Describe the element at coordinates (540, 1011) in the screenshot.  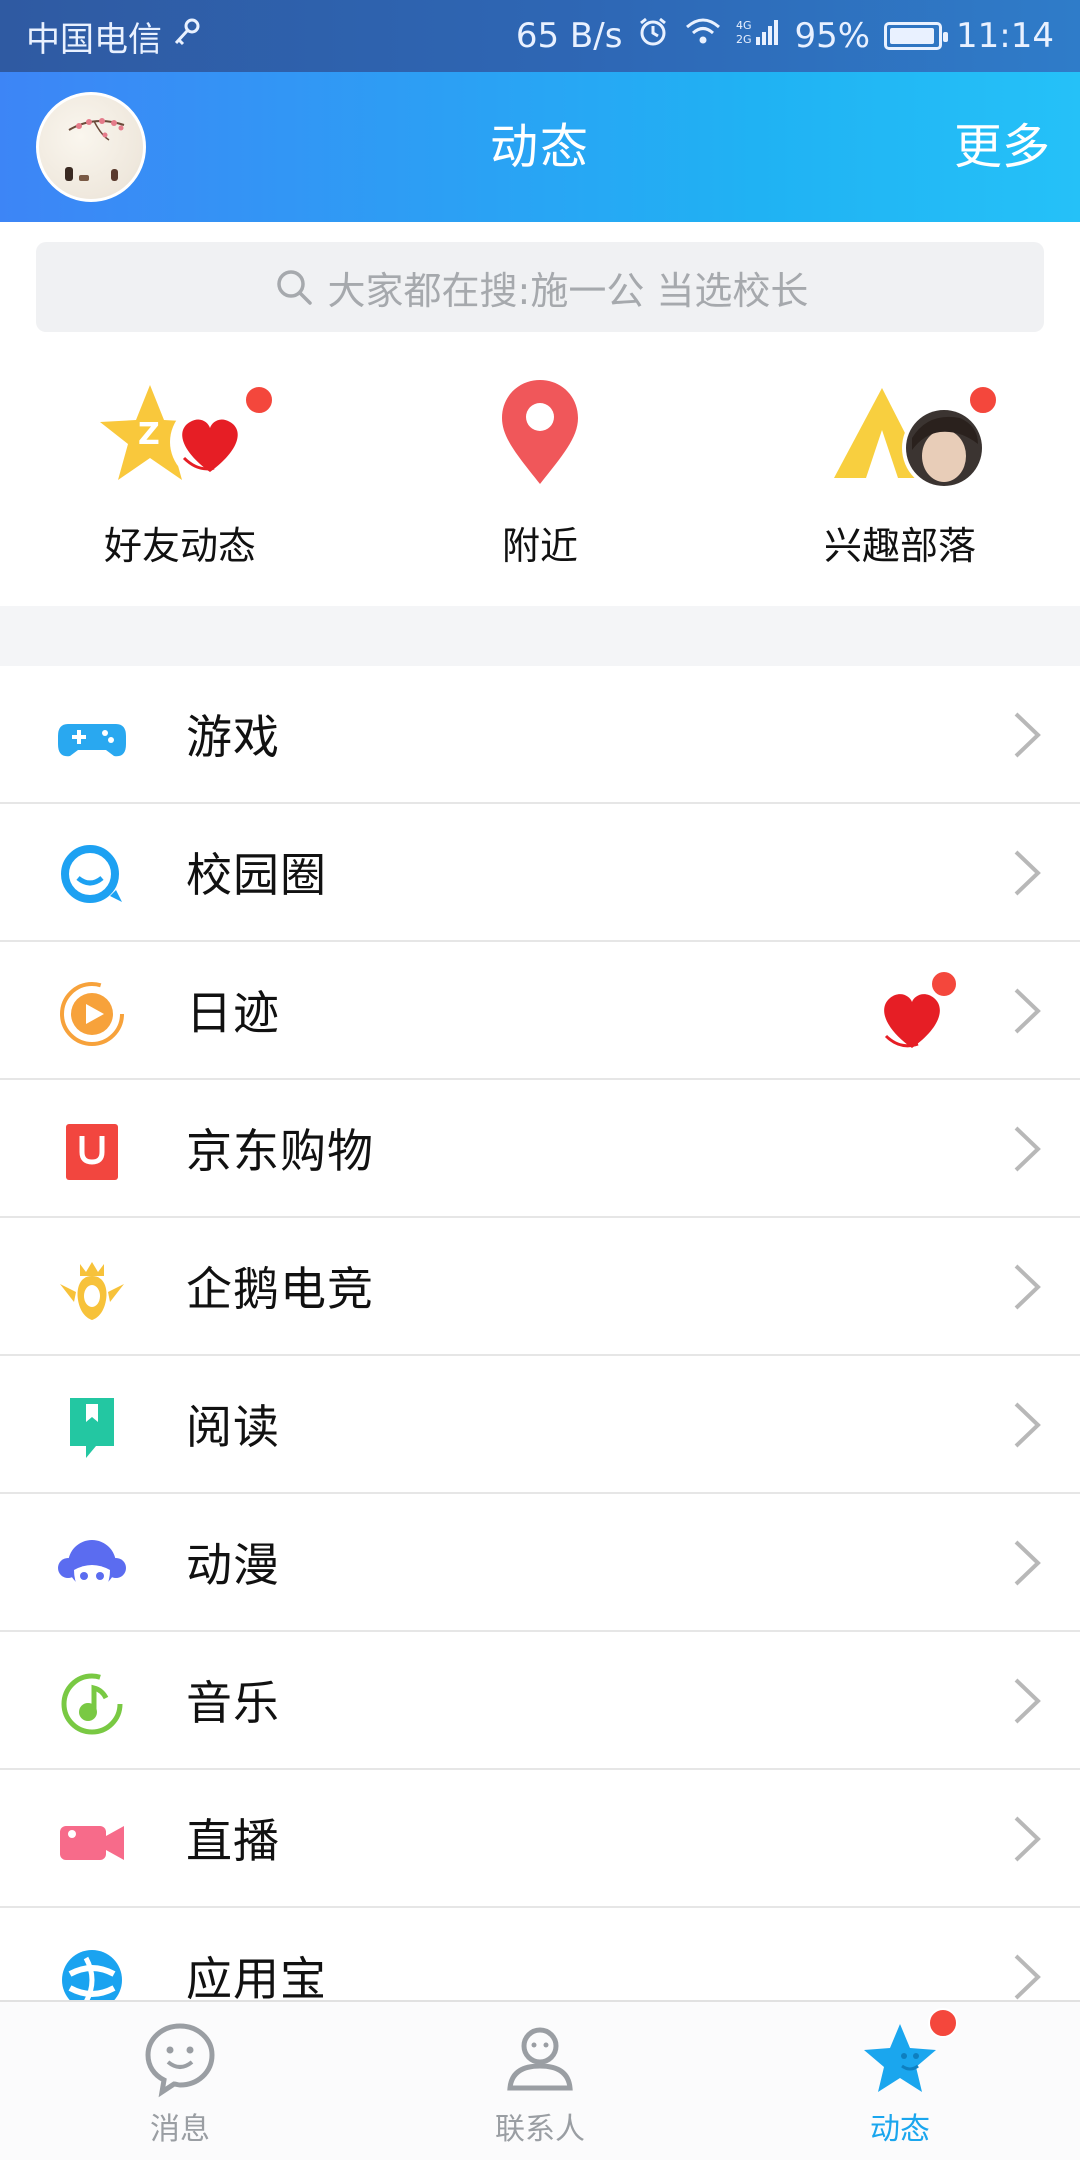
I see `list-item-daily-trace: 日迹` at that location.